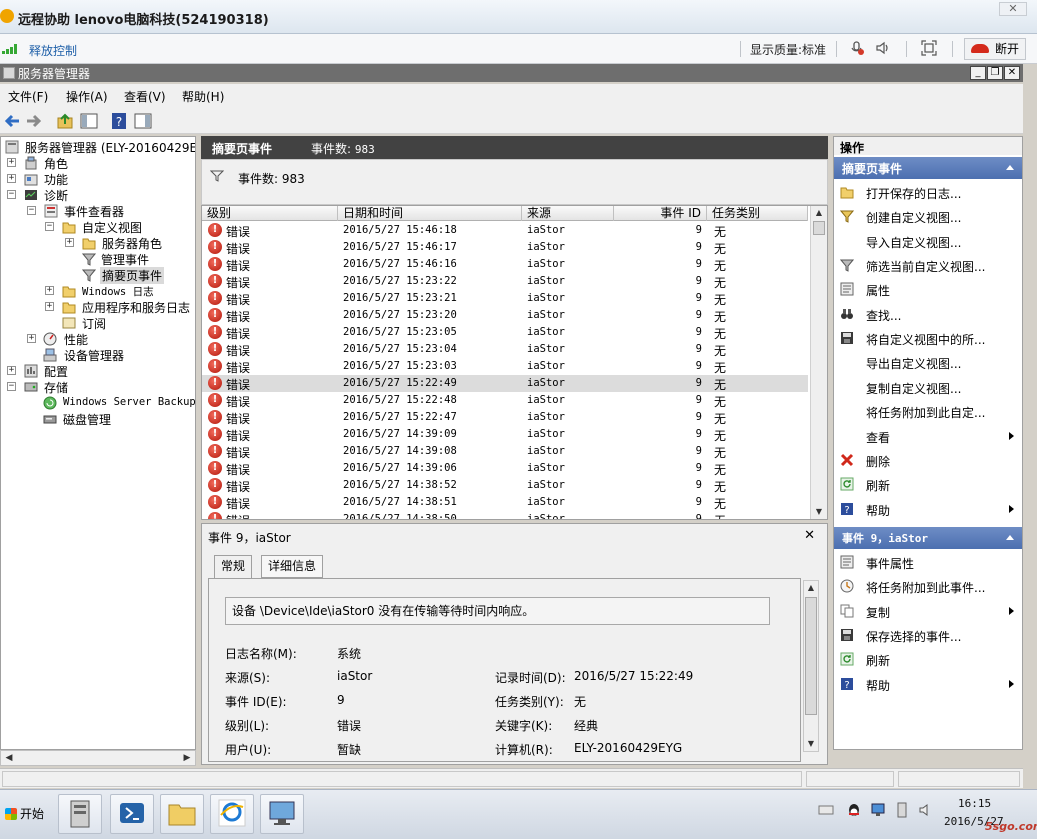 This screenshot has width=1037, height=839. What do you see at coordinates (505, 485) in the screenshot?
I see `table-row: ! 错误 2016/5/27 14:38:52 iaStor 9 无` at bounding box center [505, 485].